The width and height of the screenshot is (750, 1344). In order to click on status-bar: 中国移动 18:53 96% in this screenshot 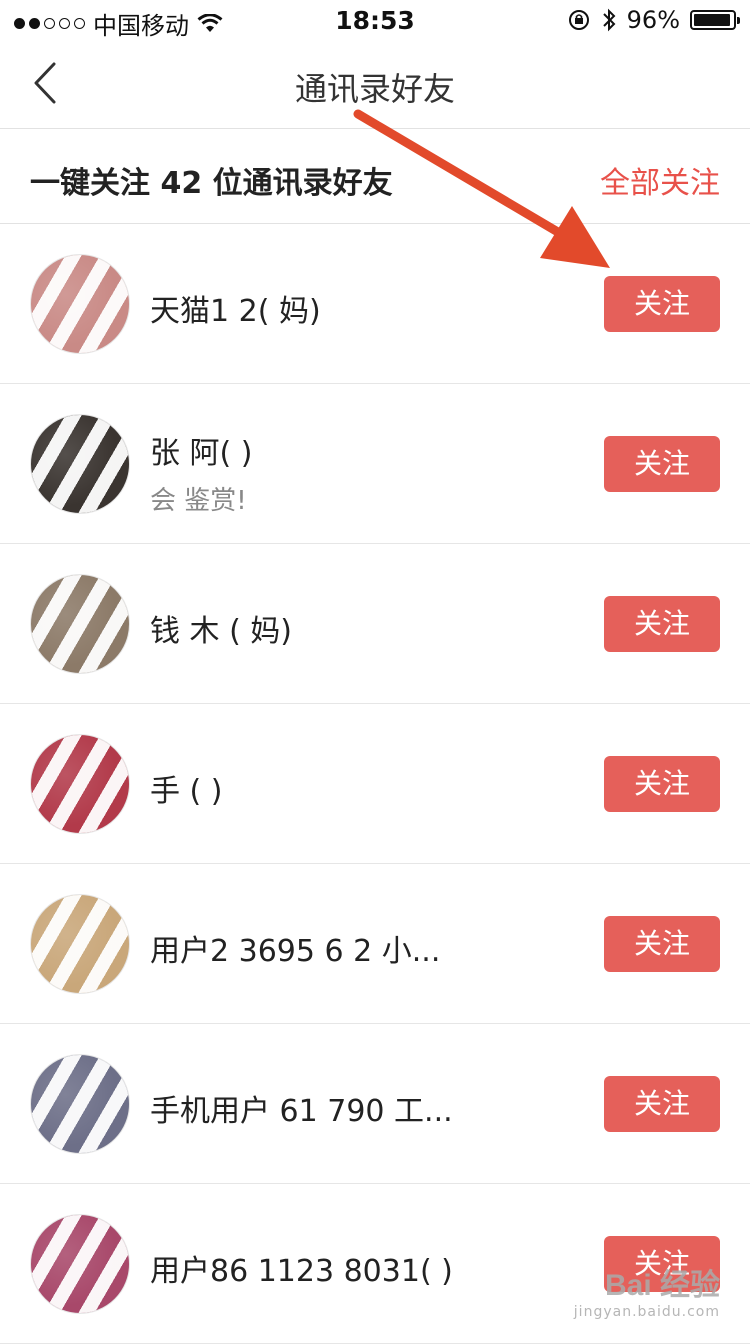, I will do `click(375, 20)`.